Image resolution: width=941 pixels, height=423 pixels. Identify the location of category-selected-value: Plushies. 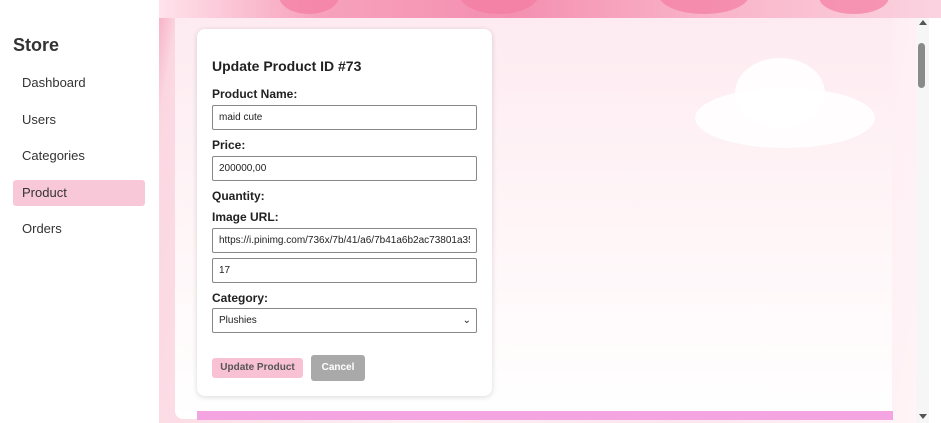
(238, 320).